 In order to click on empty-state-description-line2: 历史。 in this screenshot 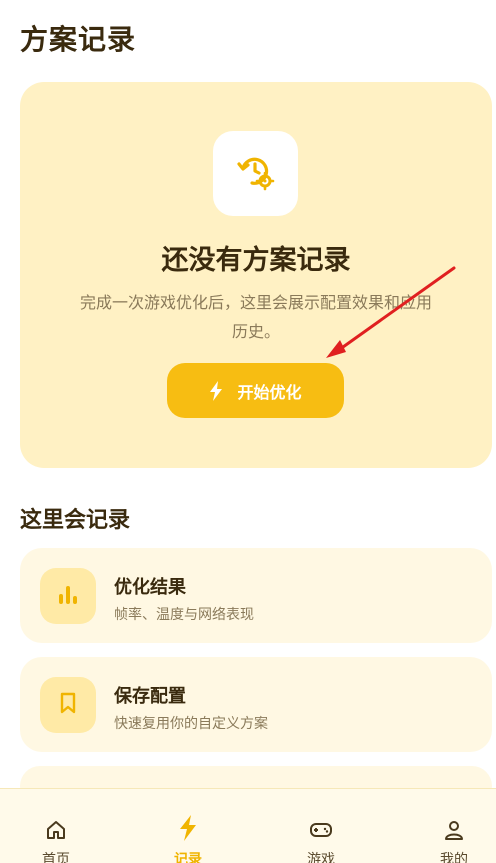, I will do `click(255, 331)`.